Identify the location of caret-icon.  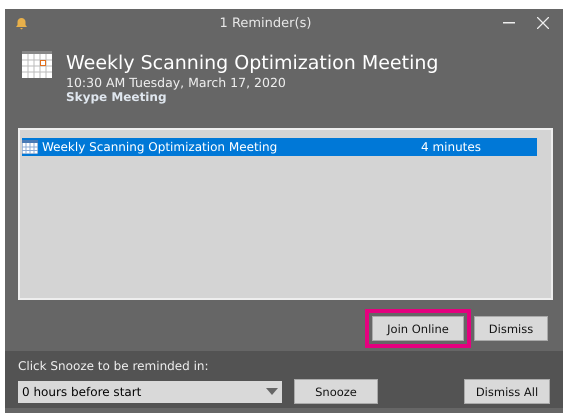
(272, 391).